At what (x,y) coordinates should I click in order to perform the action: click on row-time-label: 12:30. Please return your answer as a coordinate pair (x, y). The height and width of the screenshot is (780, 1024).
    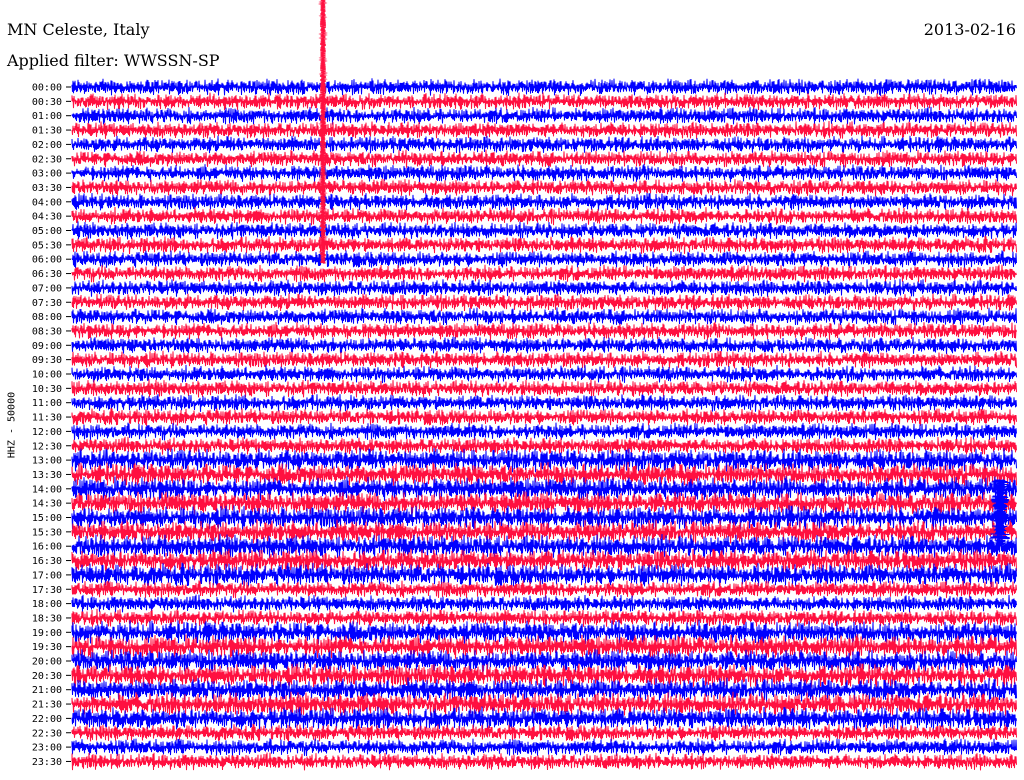
    Looking at the image, I should click on (47, 446).